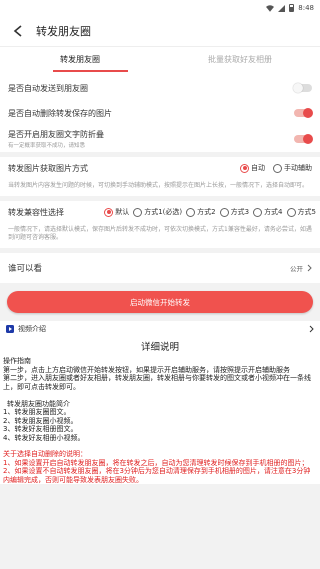 Image resolution: width=320 pixels, height=569 pixels. I want to click on compat-row: 转发兼容性选择 默认 方式1(必选) 方式2 方式3 方式4 方式5, so click(160, 212).